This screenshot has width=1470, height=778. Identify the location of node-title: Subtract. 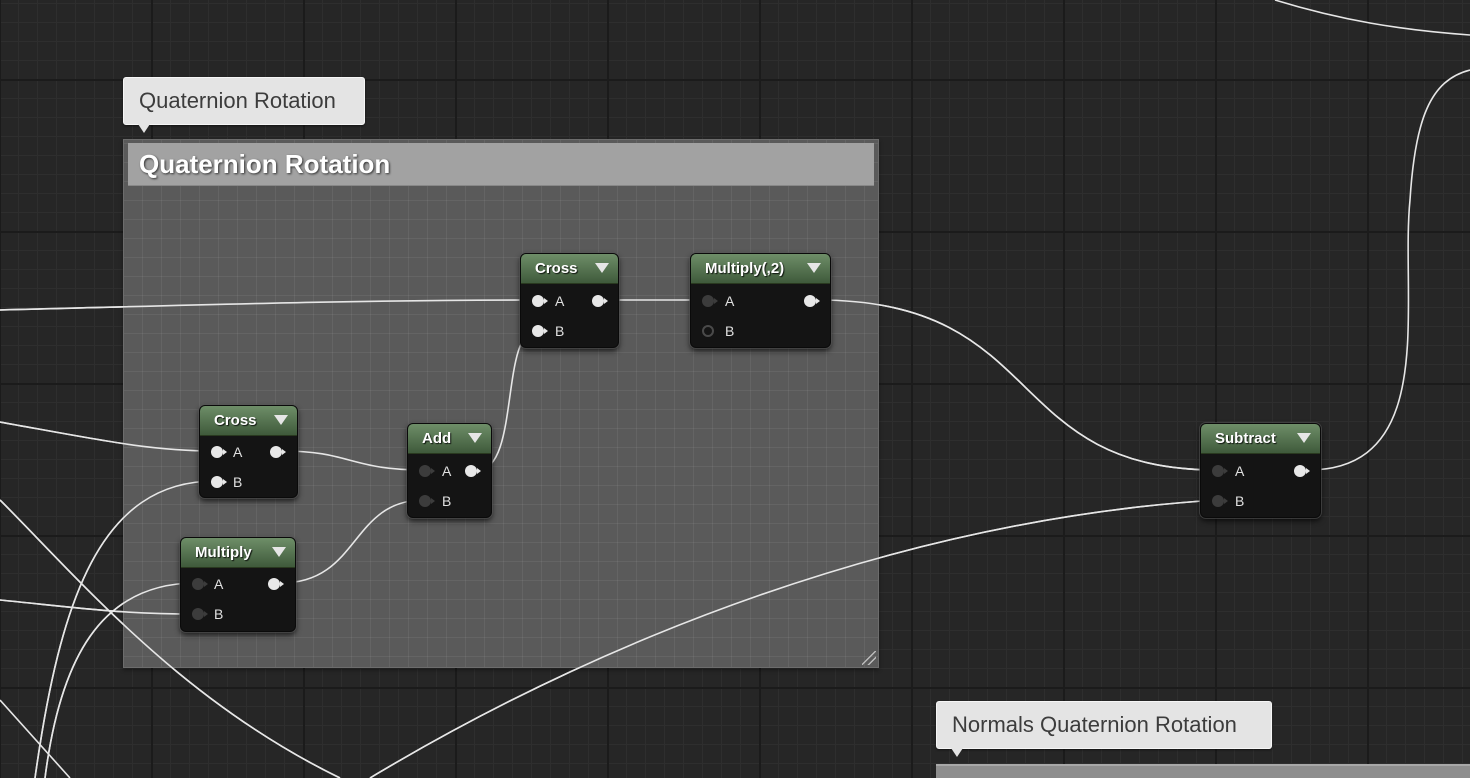
(1245, 438).